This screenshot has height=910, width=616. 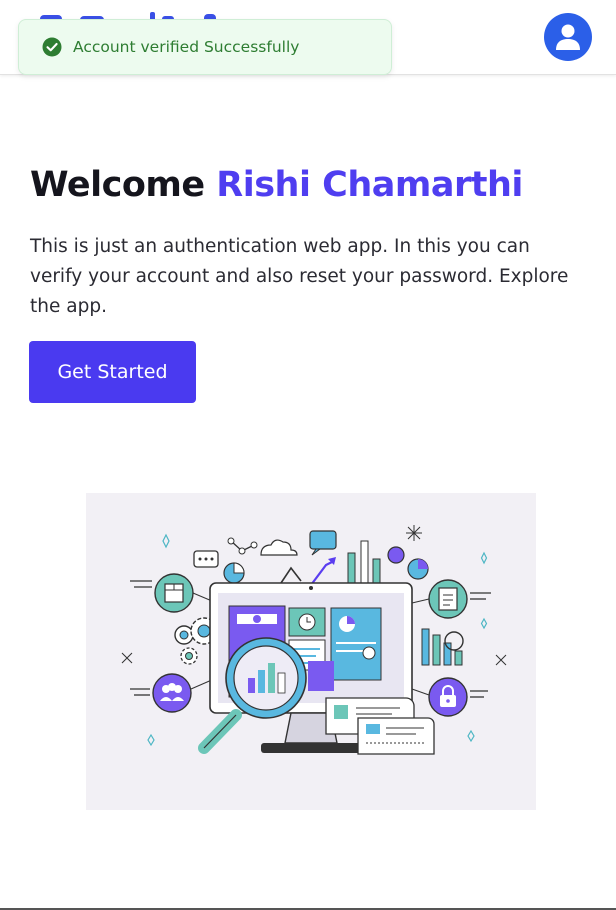 What do you see at coordinates (52, 47) in the screenshot?
I see `check-circle-icon` at bounding box center [52, 47].